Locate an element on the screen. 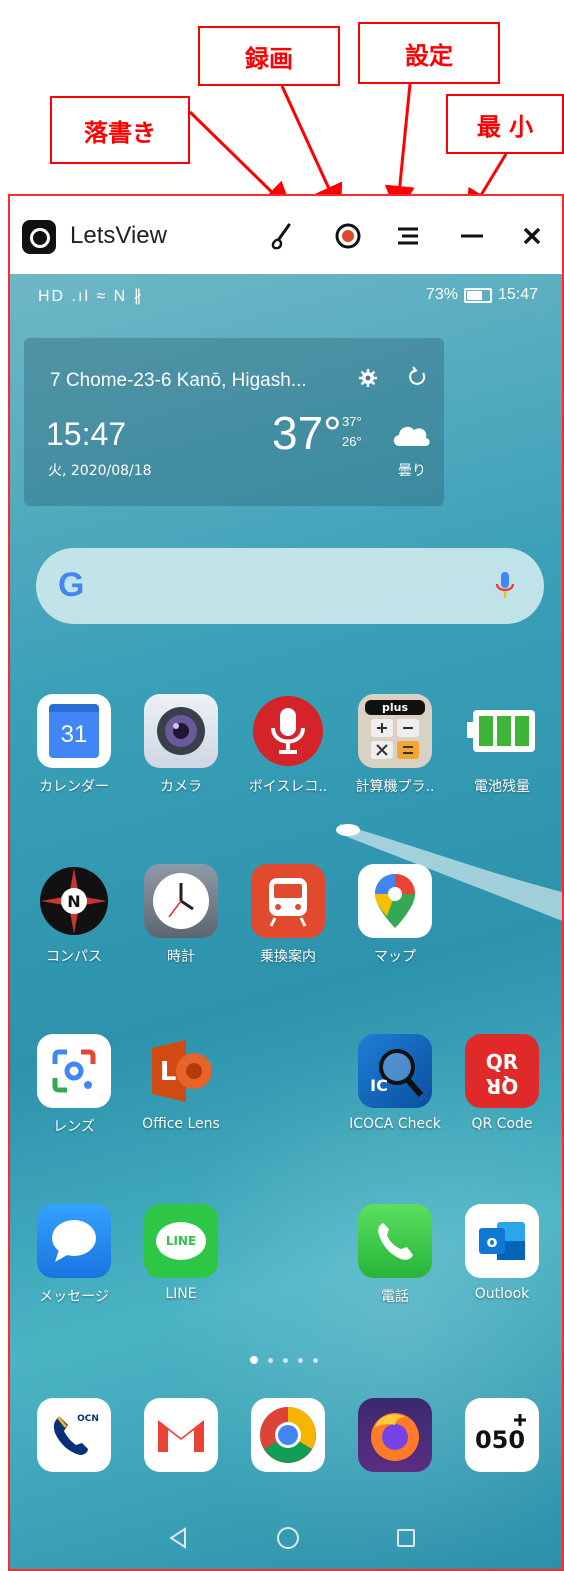  calendar-day: 31 is located at coordinates (74, 731).